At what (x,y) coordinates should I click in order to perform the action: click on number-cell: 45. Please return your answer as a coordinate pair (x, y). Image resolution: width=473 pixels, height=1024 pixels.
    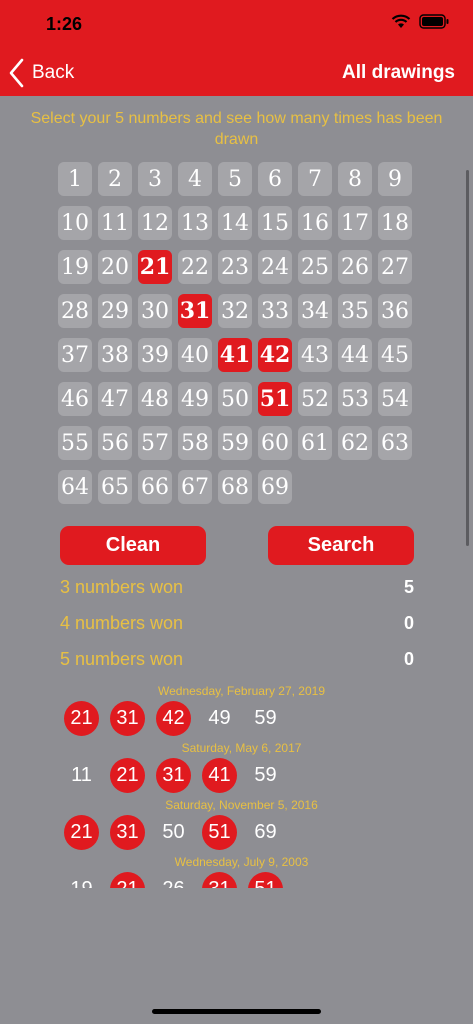
    Looking at the image, I should click on (395, 355).